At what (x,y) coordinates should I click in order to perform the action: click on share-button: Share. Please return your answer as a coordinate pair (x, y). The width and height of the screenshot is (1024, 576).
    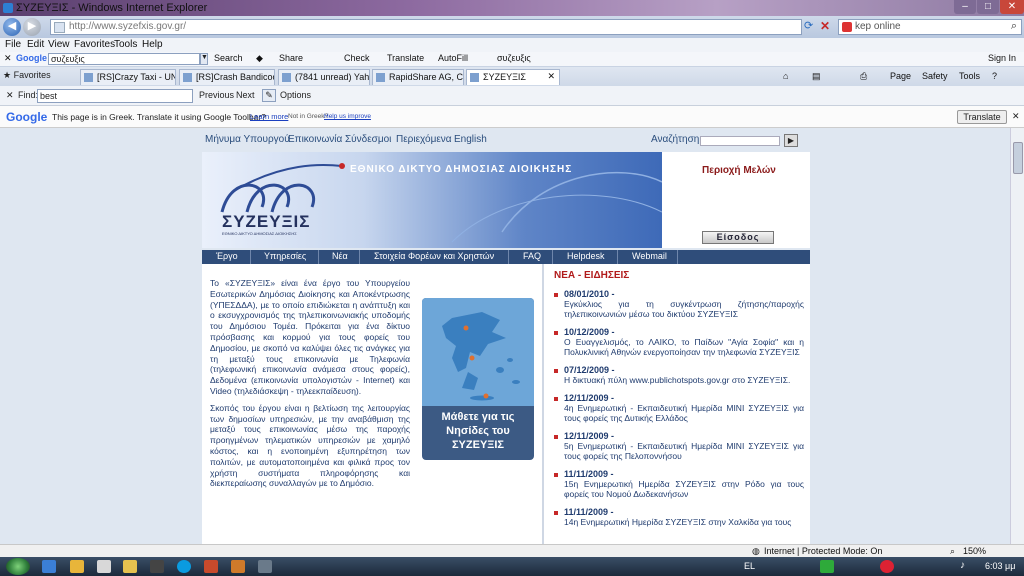
    Looking at the image, I should click on (291, 58).